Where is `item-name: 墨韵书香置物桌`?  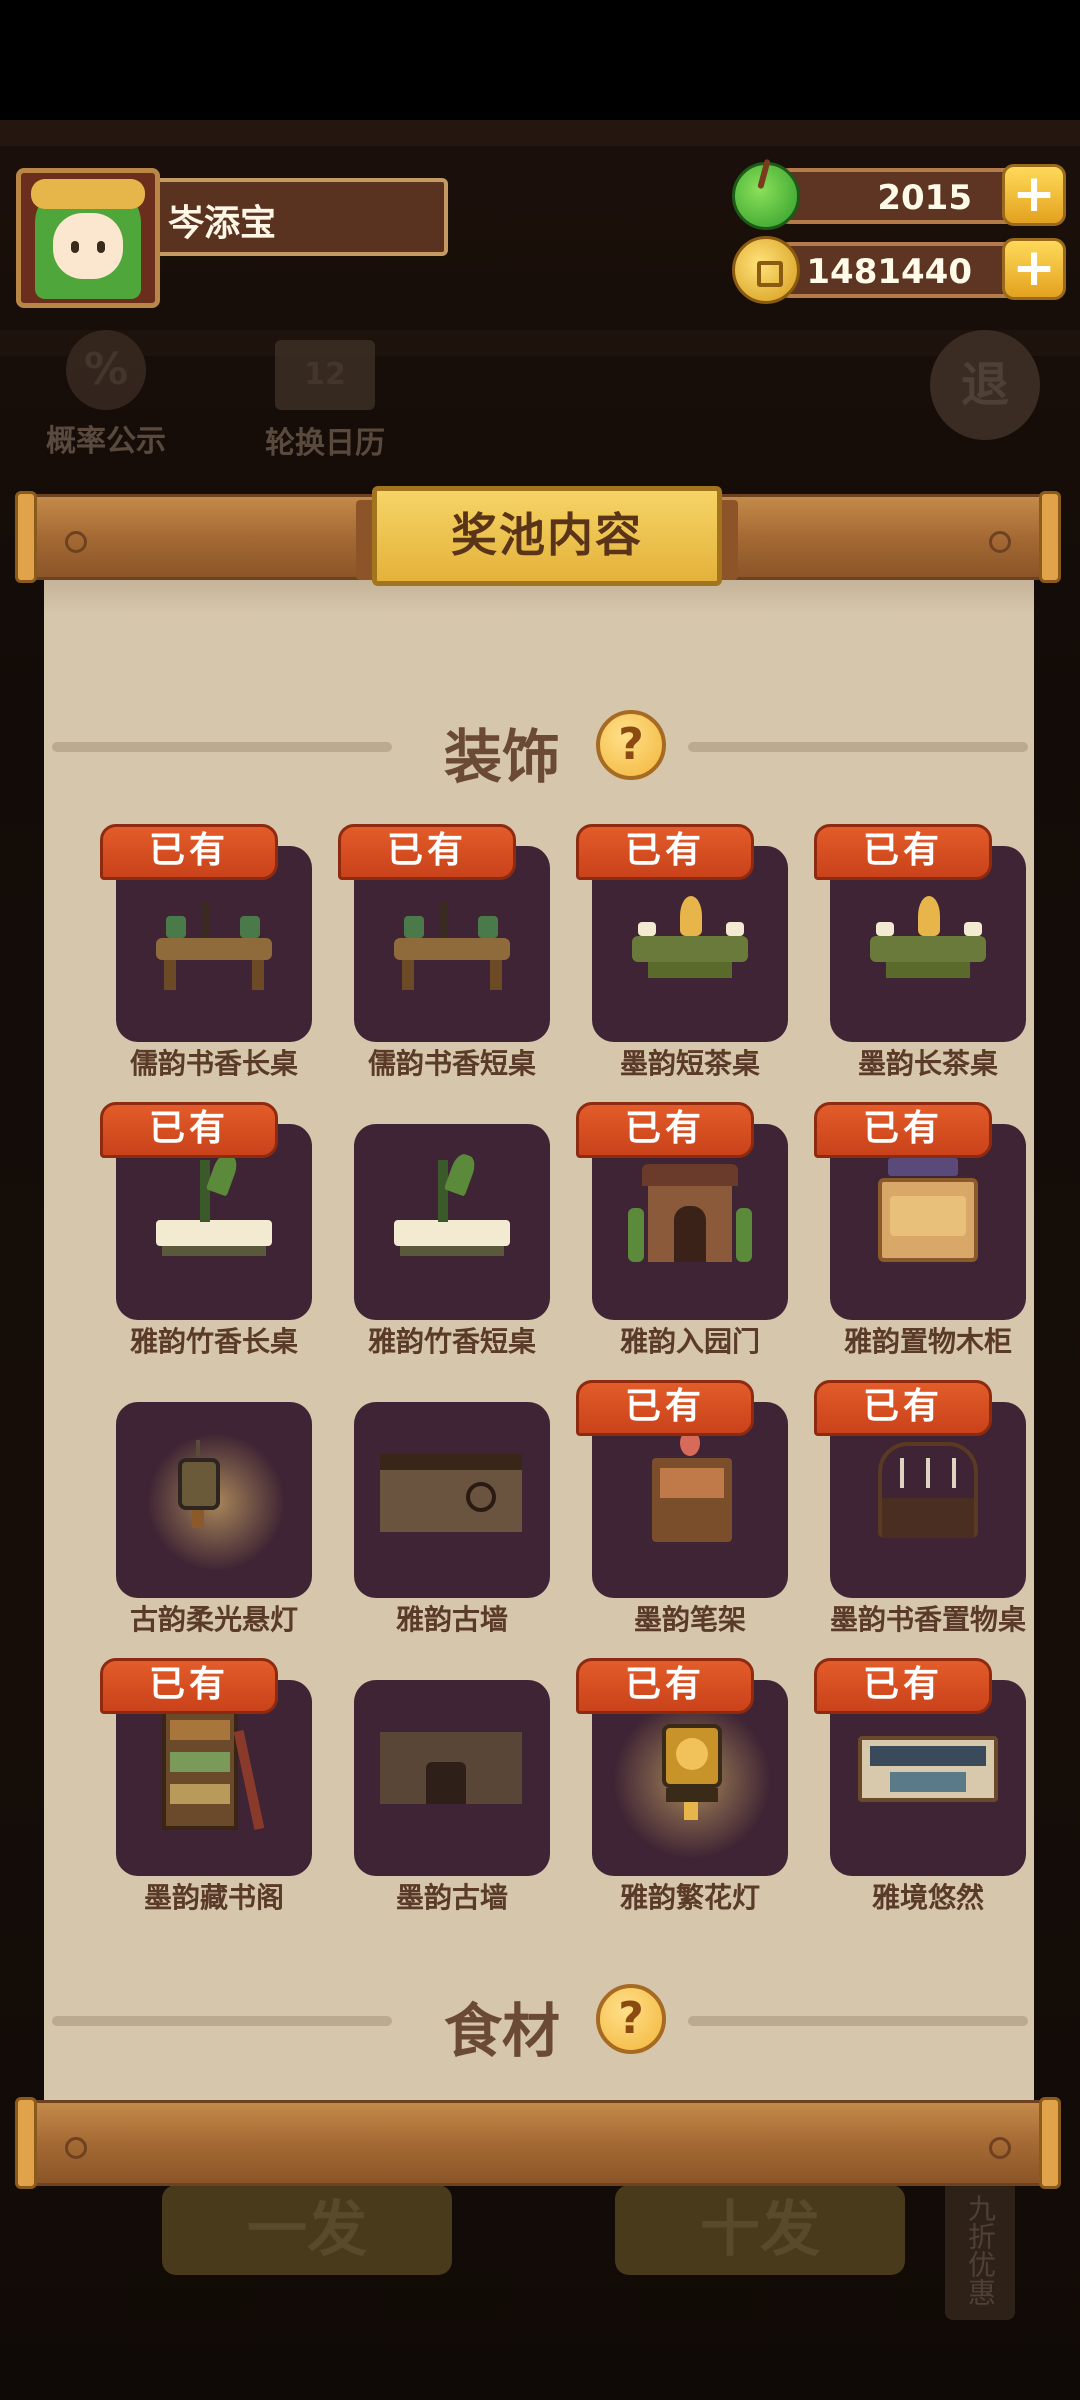
item-name: 墨韵书香置物桌 is located at coordinates (927, 1619).